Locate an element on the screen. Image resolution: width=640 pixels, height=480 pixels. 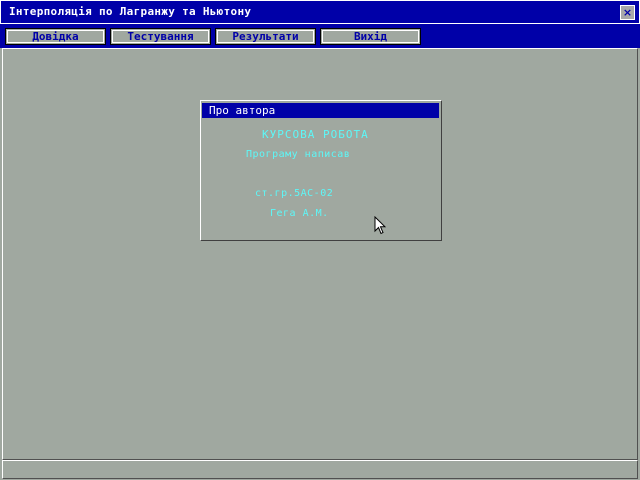
menu-item-results: Результати is located at coordinates (265, 36).